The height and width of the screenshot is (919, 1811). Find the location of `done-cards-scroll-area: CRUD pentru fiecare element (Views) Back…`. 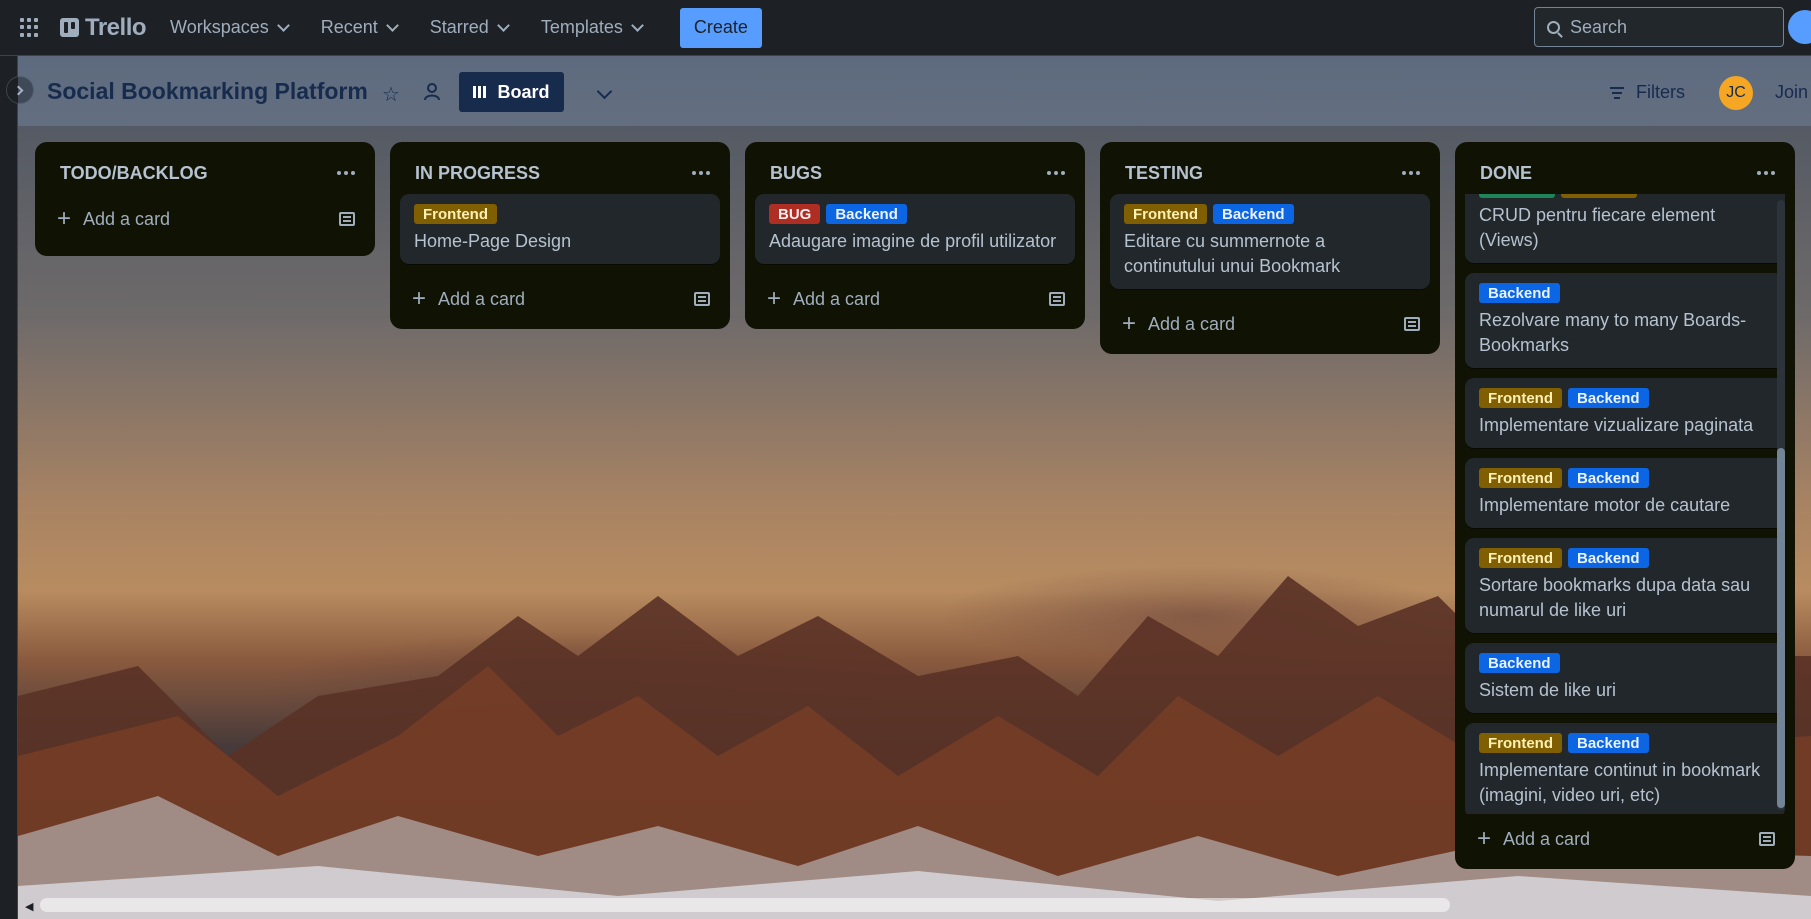

done-cards-scroll-area: CRUD pentru fiecare element (Views) Back… is located at coordinates (1625, 504).